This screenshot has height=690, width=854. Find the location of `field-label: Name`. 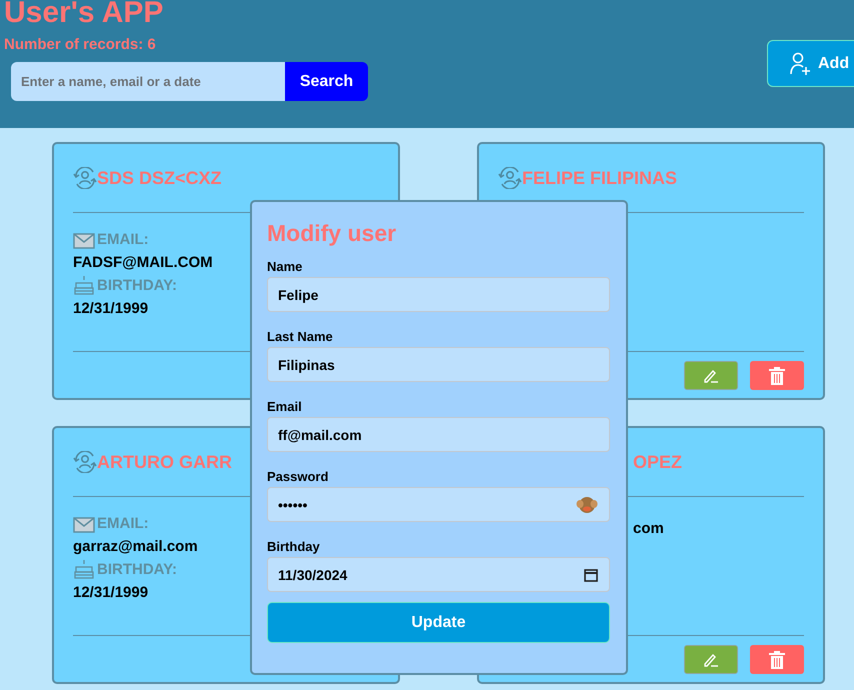

field-label: Name is located at coordinates (285, 266).